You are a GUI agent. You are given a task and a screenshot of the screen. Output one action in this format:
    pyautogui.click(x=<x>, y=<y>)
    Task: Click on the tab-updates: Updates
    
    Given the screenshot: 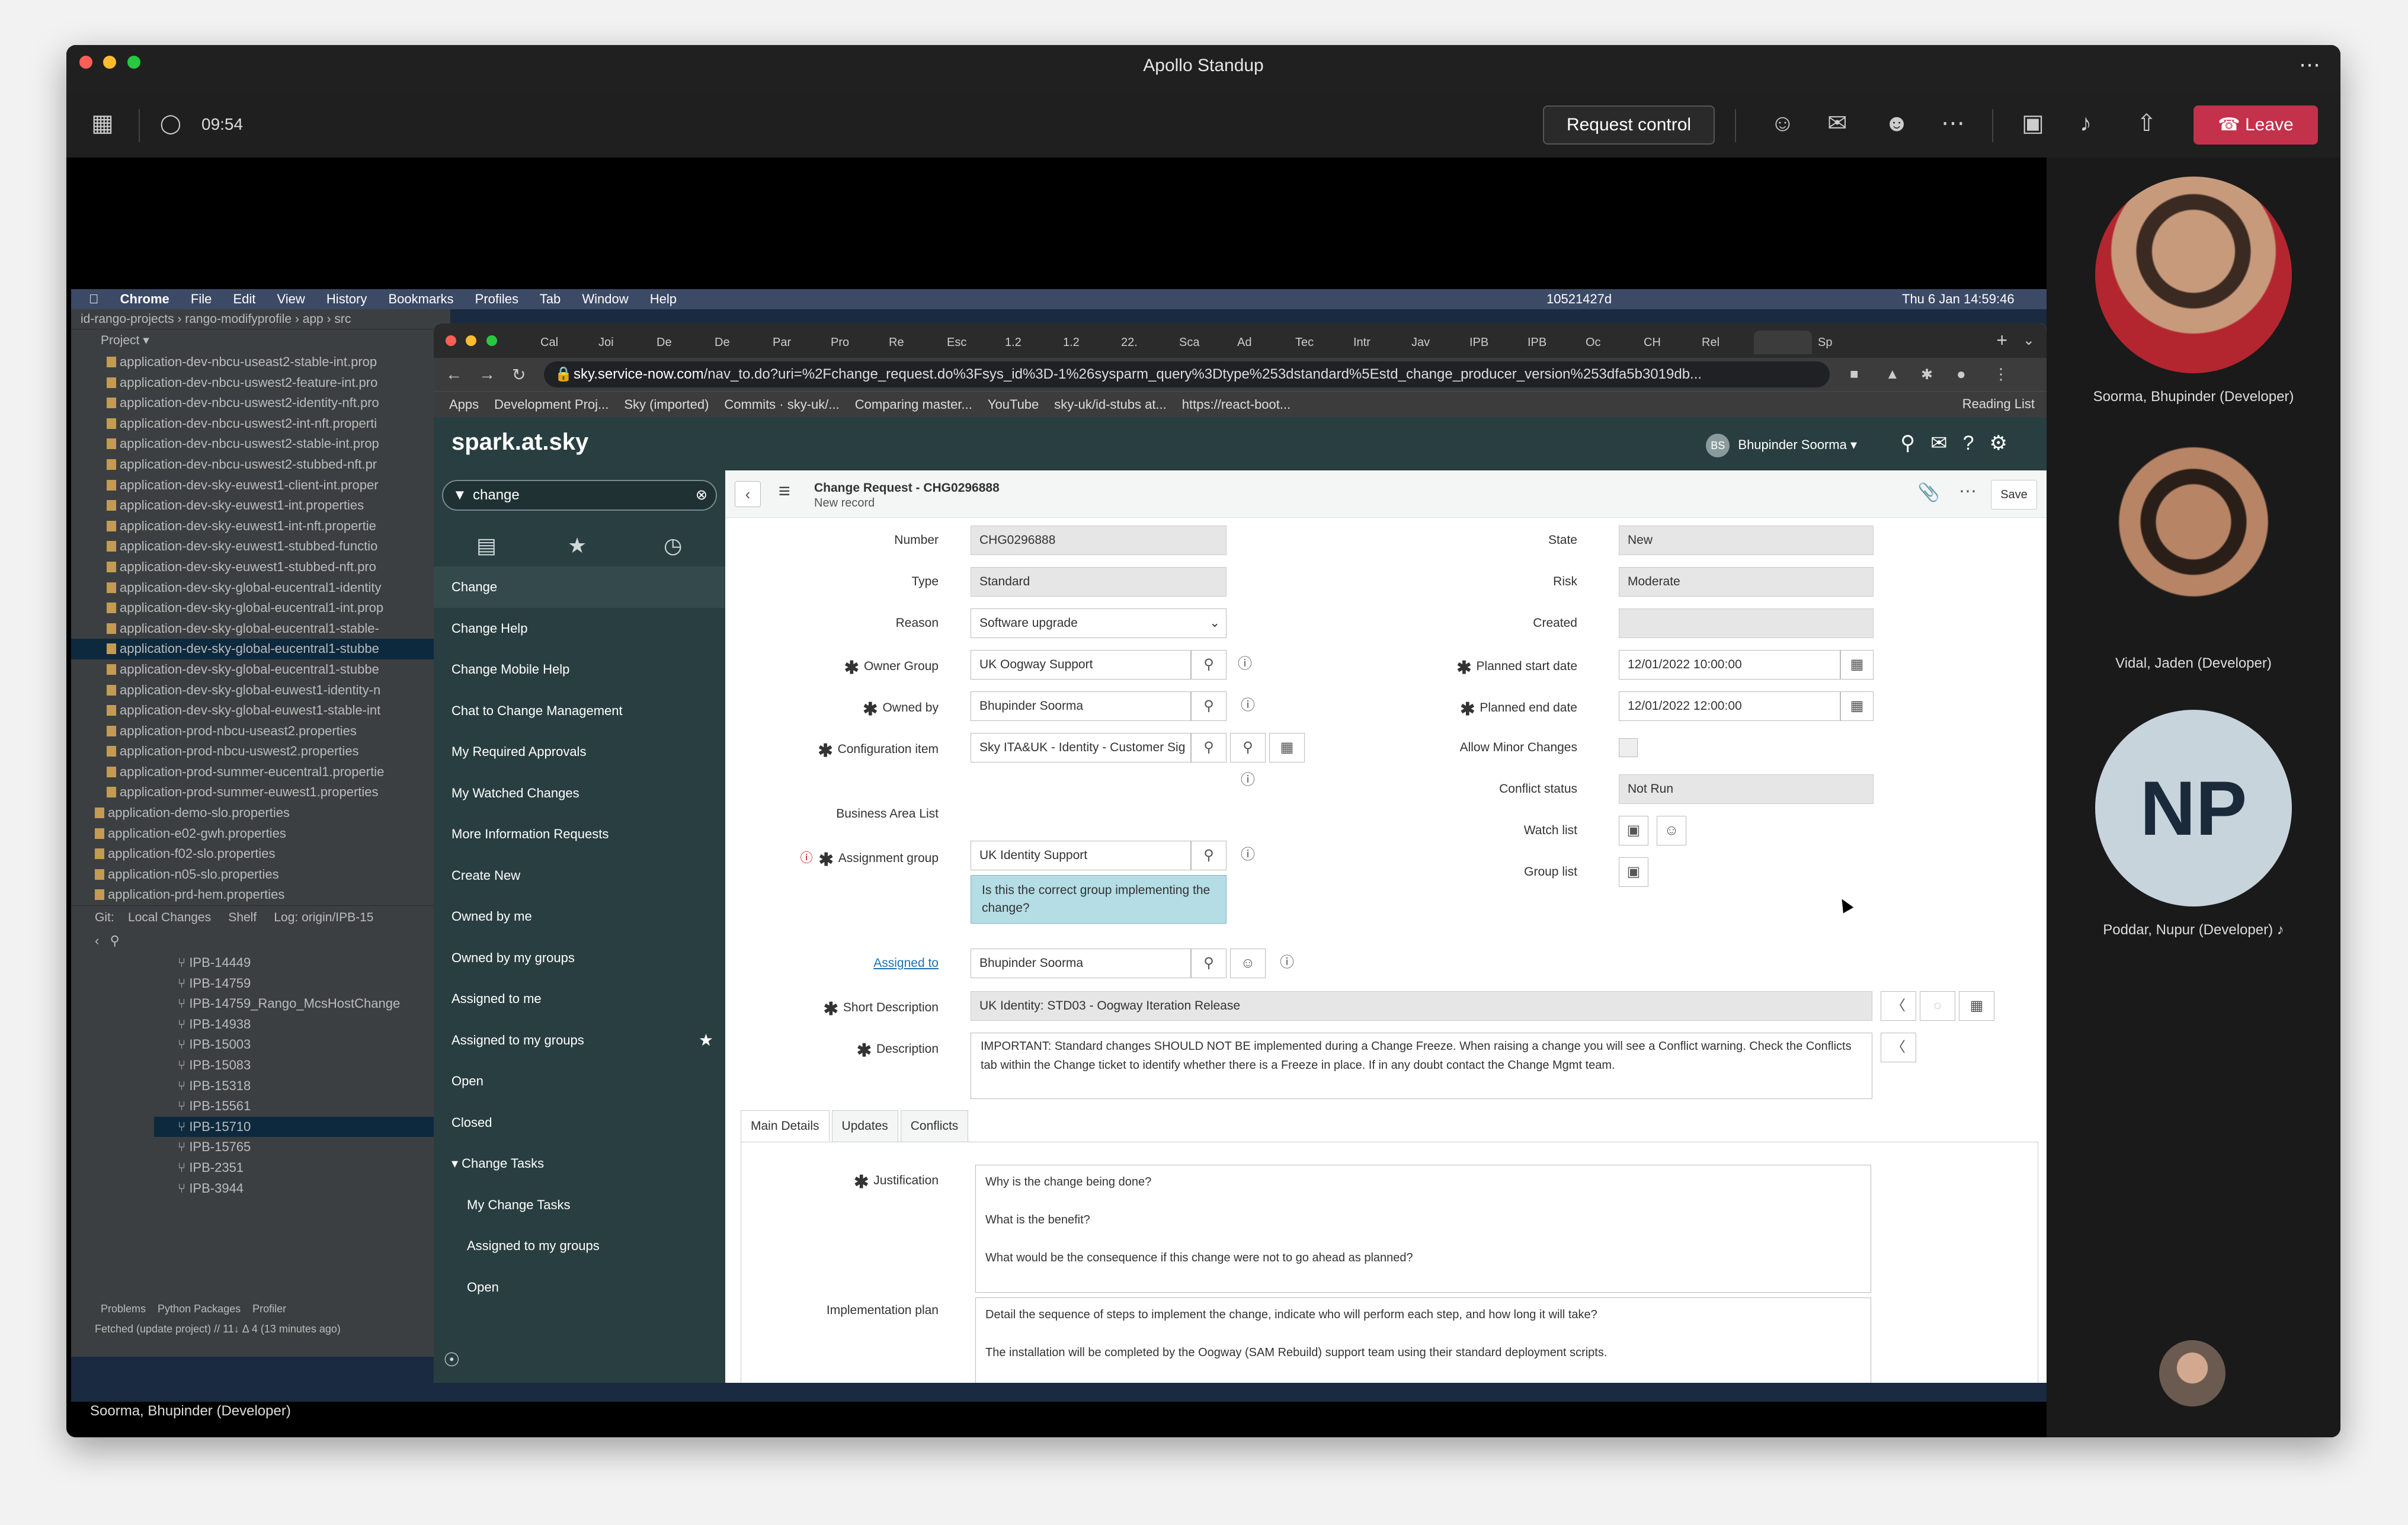 What is the action you would take?
    pyautogui.click(x=864, y=1126)
    